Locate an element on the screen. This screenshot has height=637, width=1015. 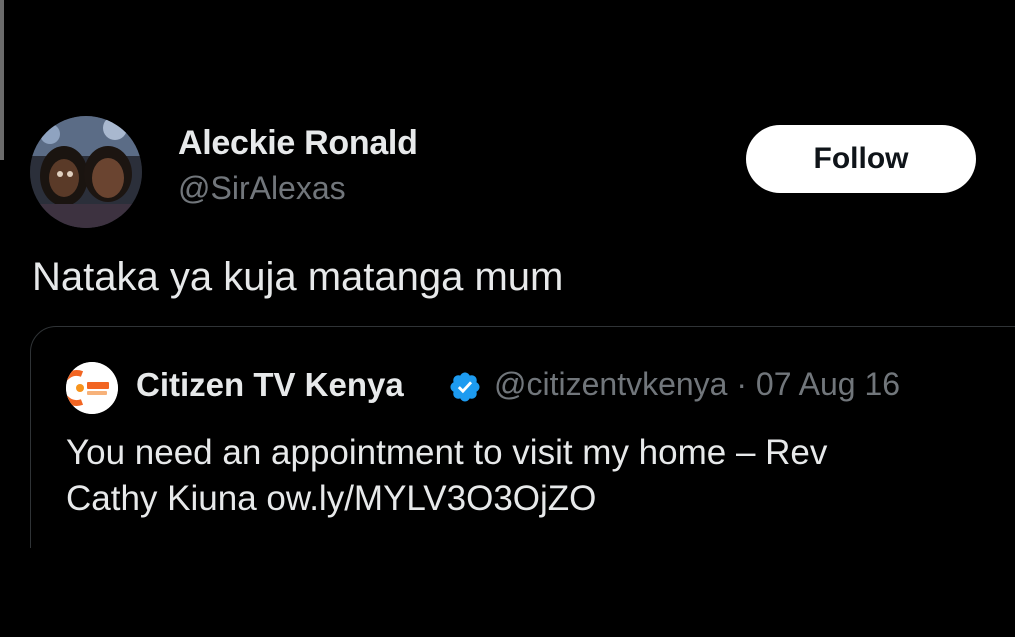
follow-button: Follow is located at coordinates (861, 159).